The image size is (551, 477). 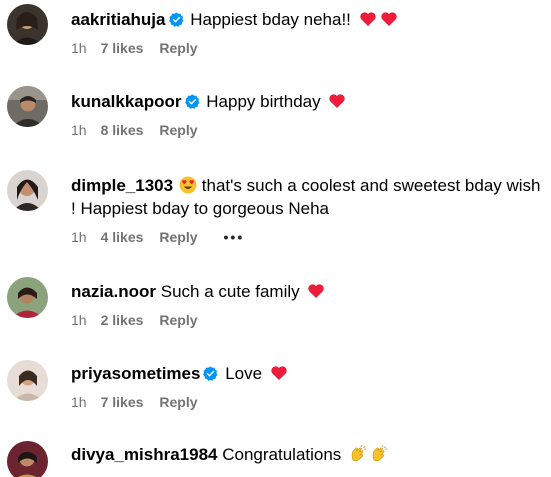 I want to click on comment-meta: 1h 4 likes Reply •••, so click(x=308, y=237).